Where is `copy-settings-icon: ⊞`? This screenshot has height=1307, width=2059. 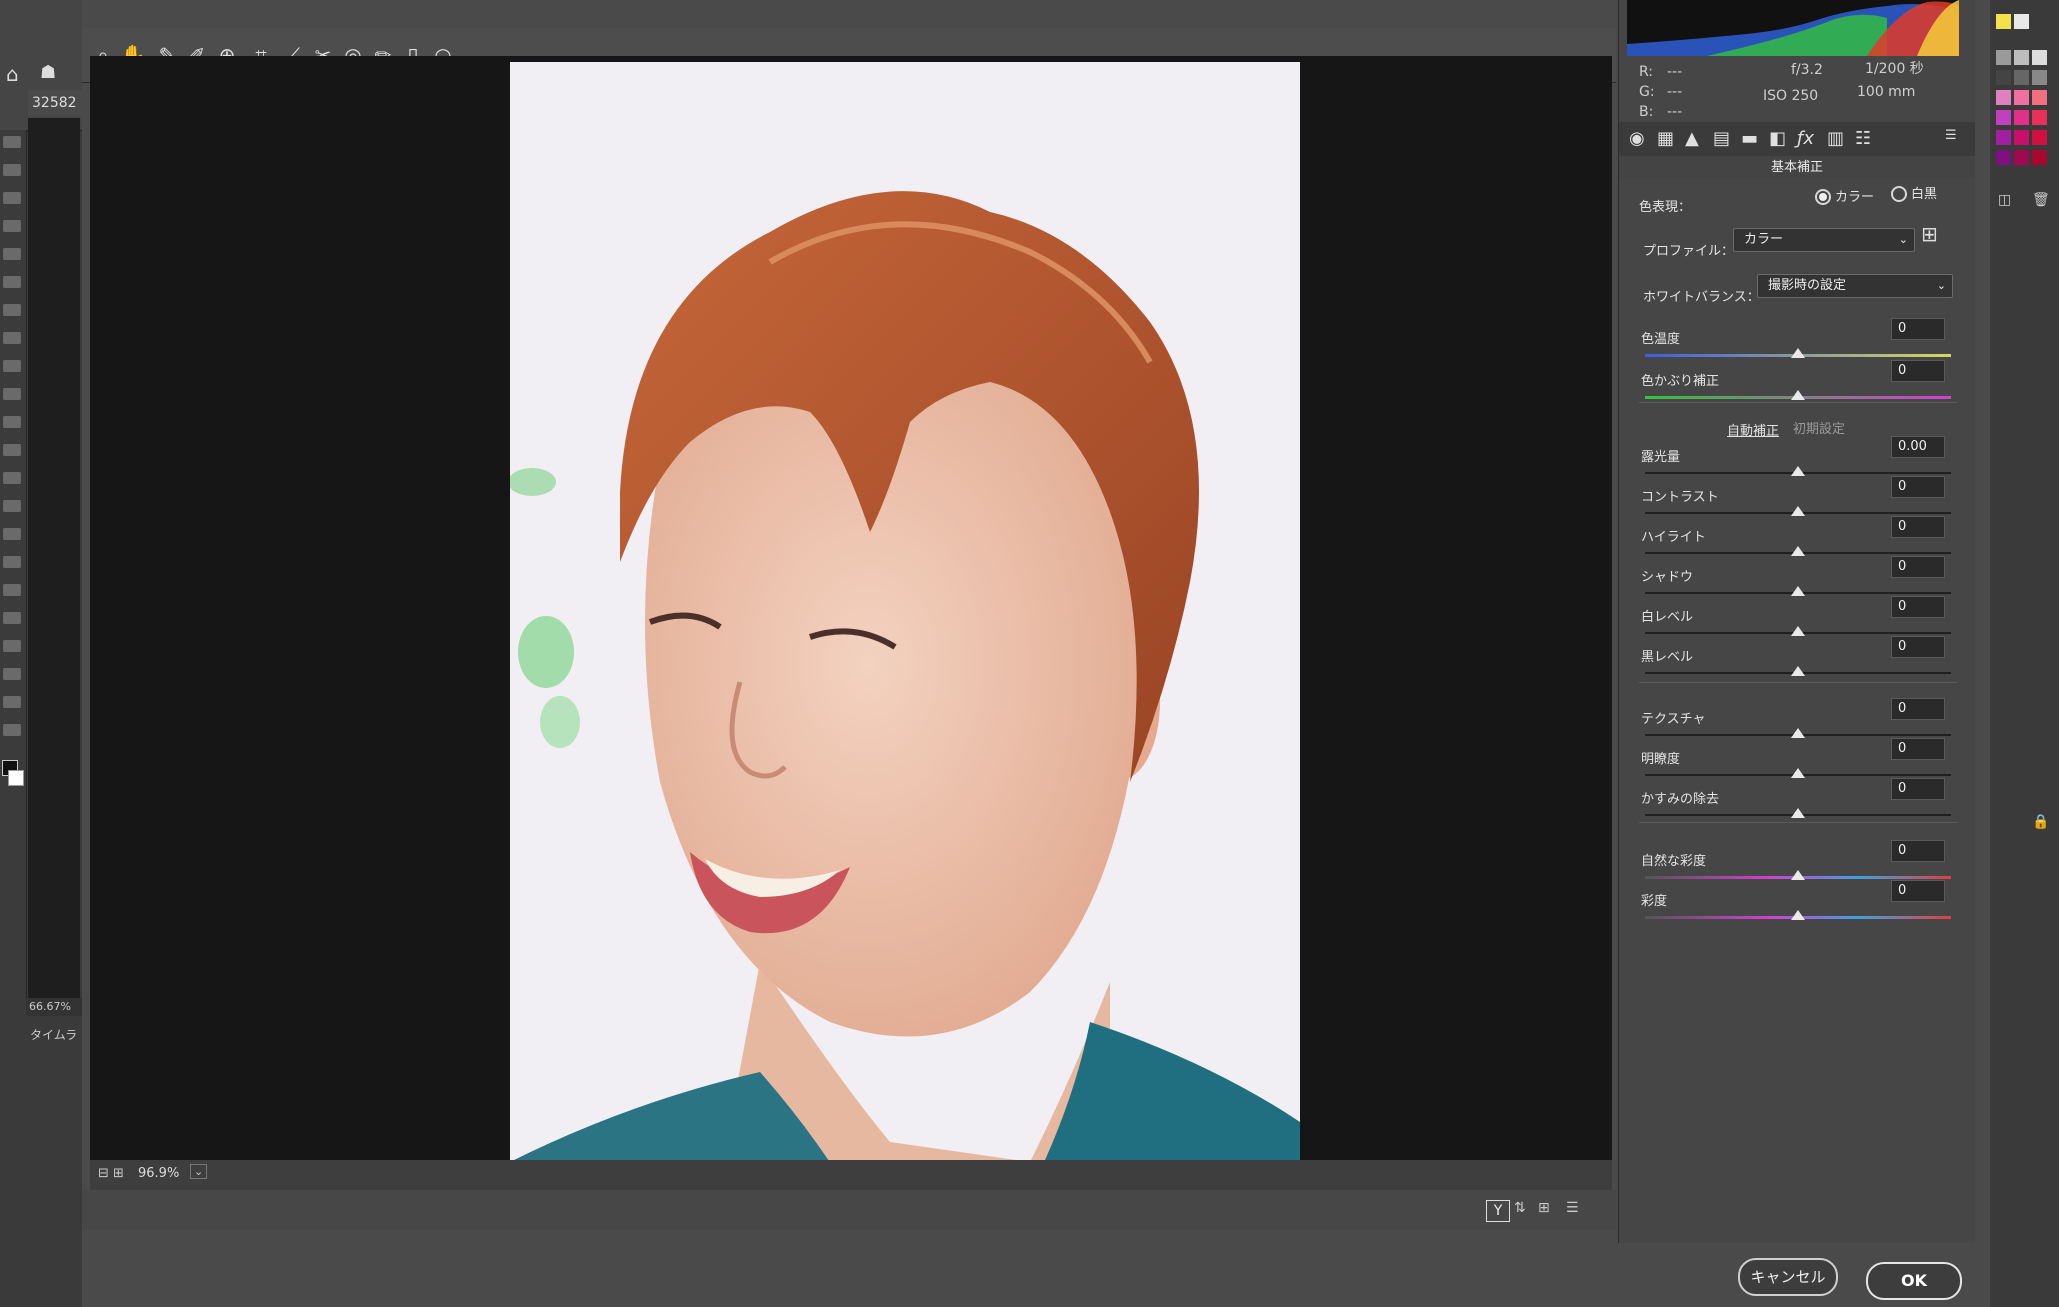 copy-settings-icon: ⊞ is located at coordinates (1544, 1208).